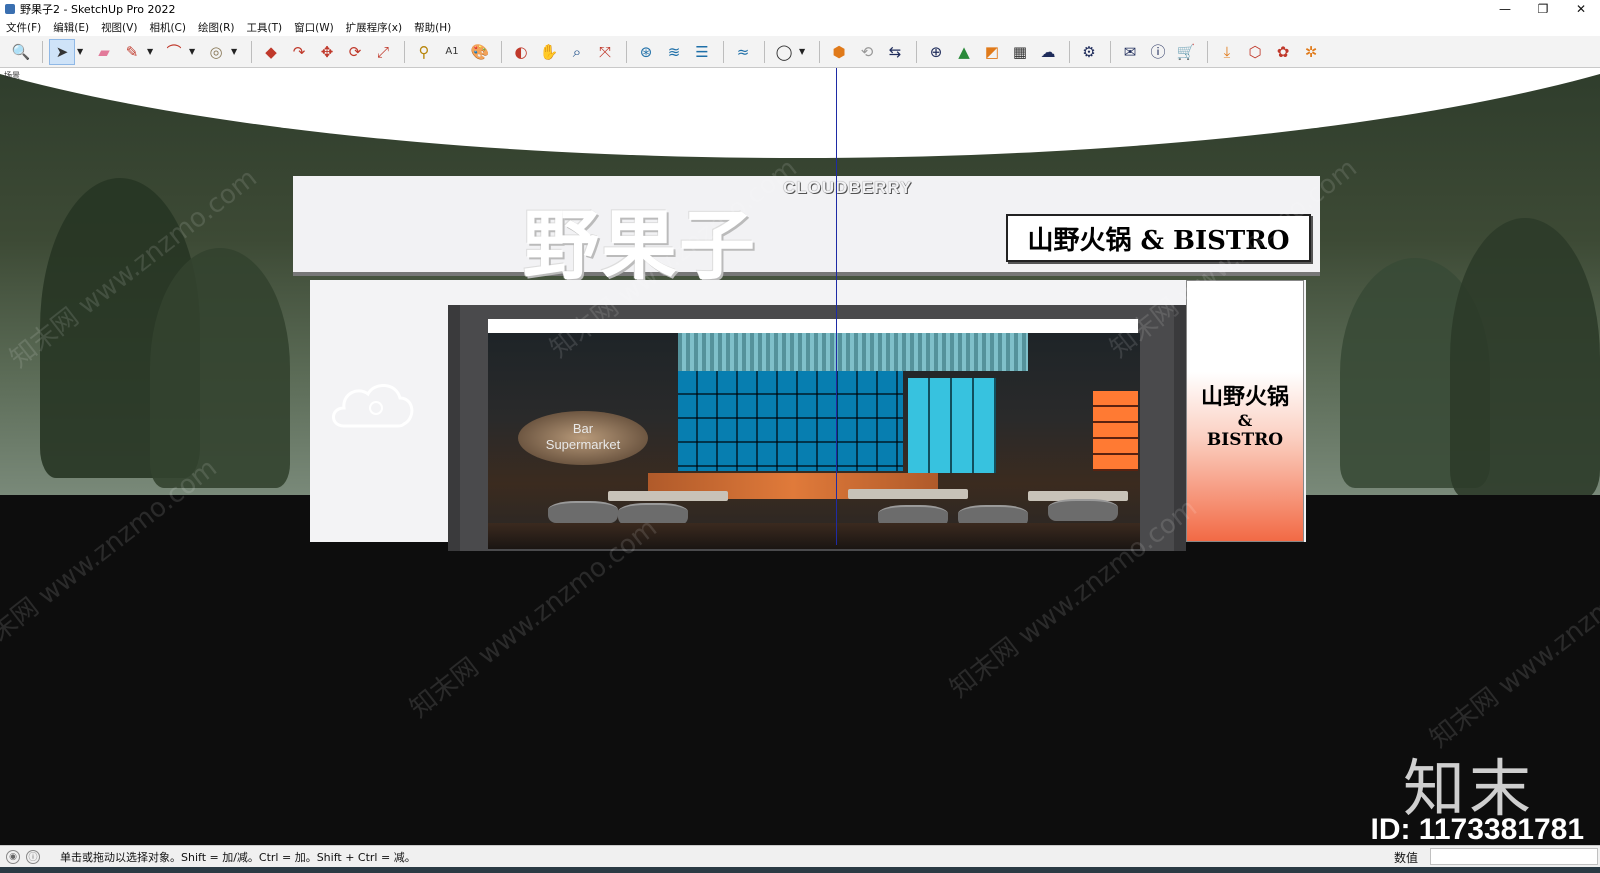  What do you see at coordinates (577, 52) in the screenshot?
I see `zoom-window-icon: ⌕` at bounding box center [577, 52].